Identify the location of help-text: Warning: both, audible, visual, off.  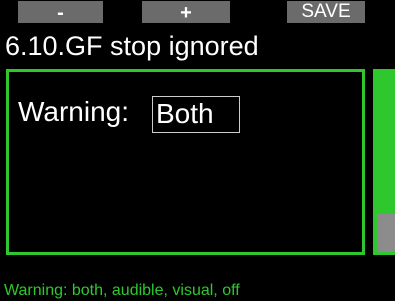
(122, 290).